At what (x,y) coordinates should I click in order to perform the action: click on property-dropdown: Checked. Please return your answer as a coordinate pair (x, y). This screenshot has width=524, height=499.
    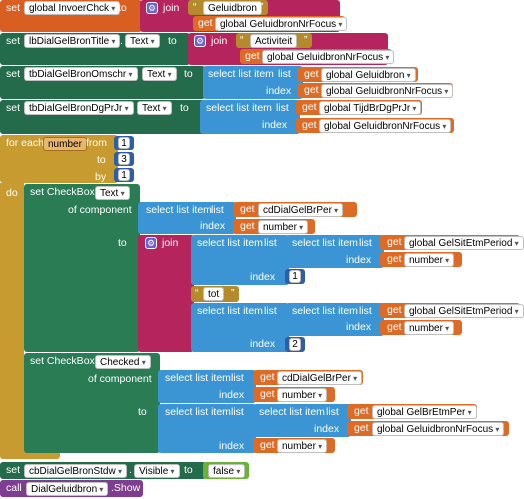
    Looking at the image, I should click on (123, 362).